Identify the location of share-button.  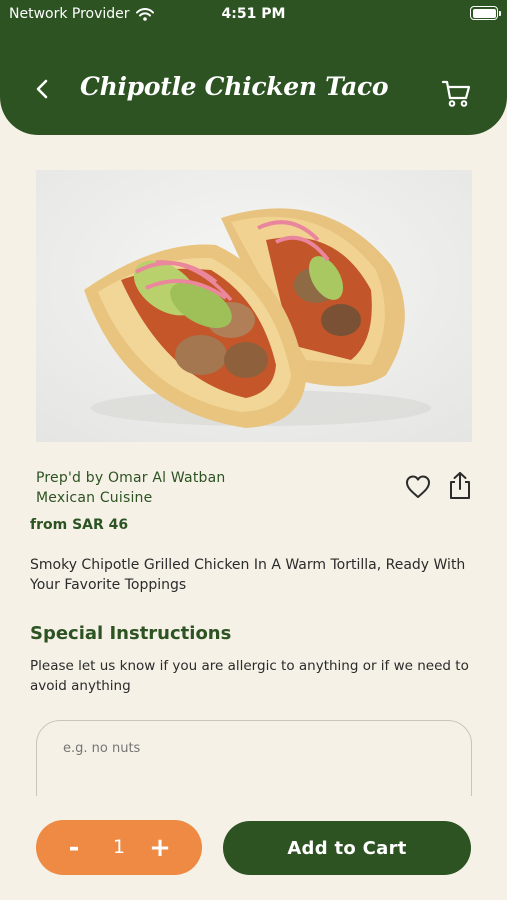
(460, 486).